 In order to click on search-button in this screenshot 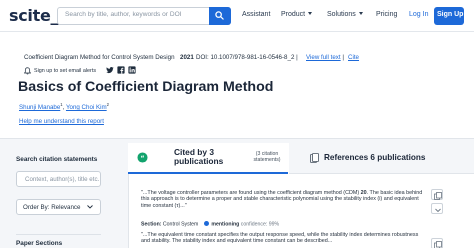, I will do `click(220, 16)`.